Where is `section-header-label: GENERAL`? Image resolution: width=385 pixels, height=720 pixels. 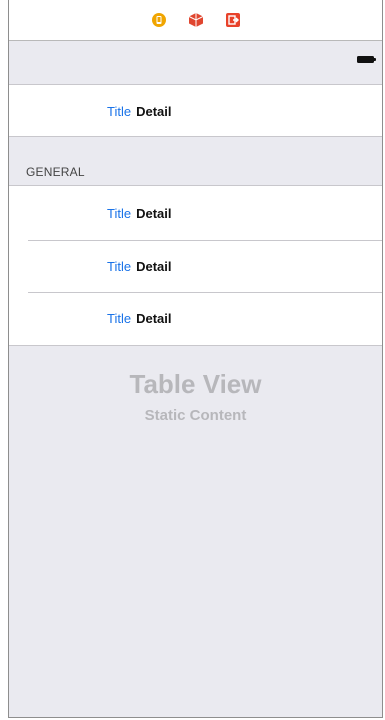 section-header-label: GENERAL is located at coordinates (55, 172).